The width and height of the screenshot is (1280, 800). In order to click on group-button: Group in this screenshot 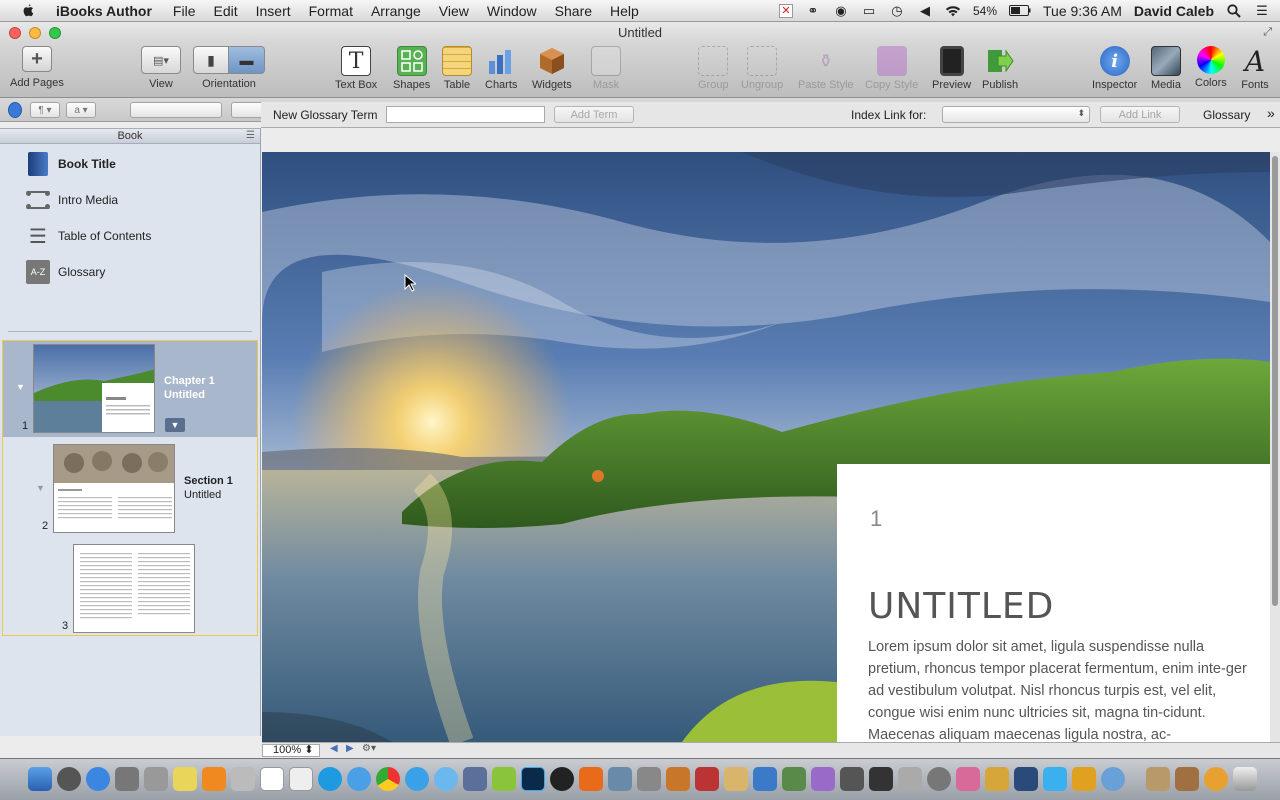, I will do `click(713, 68)`.